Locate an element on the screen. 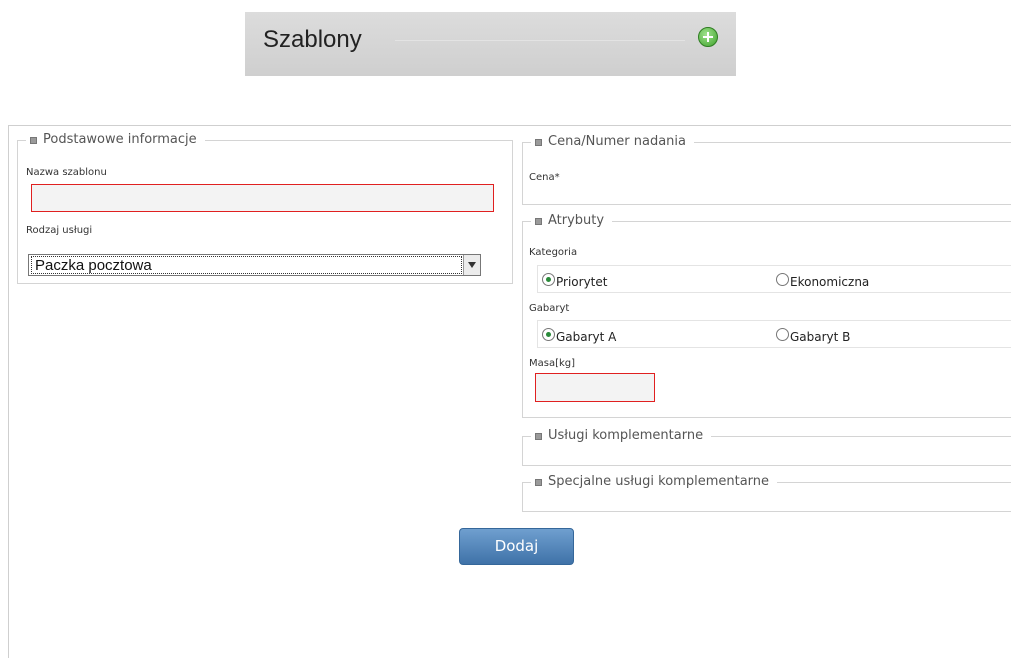 The width and height of the screenshot is (1011, 658). service-type-select: Paczka pocztowa is located at coordinates (254, 265).